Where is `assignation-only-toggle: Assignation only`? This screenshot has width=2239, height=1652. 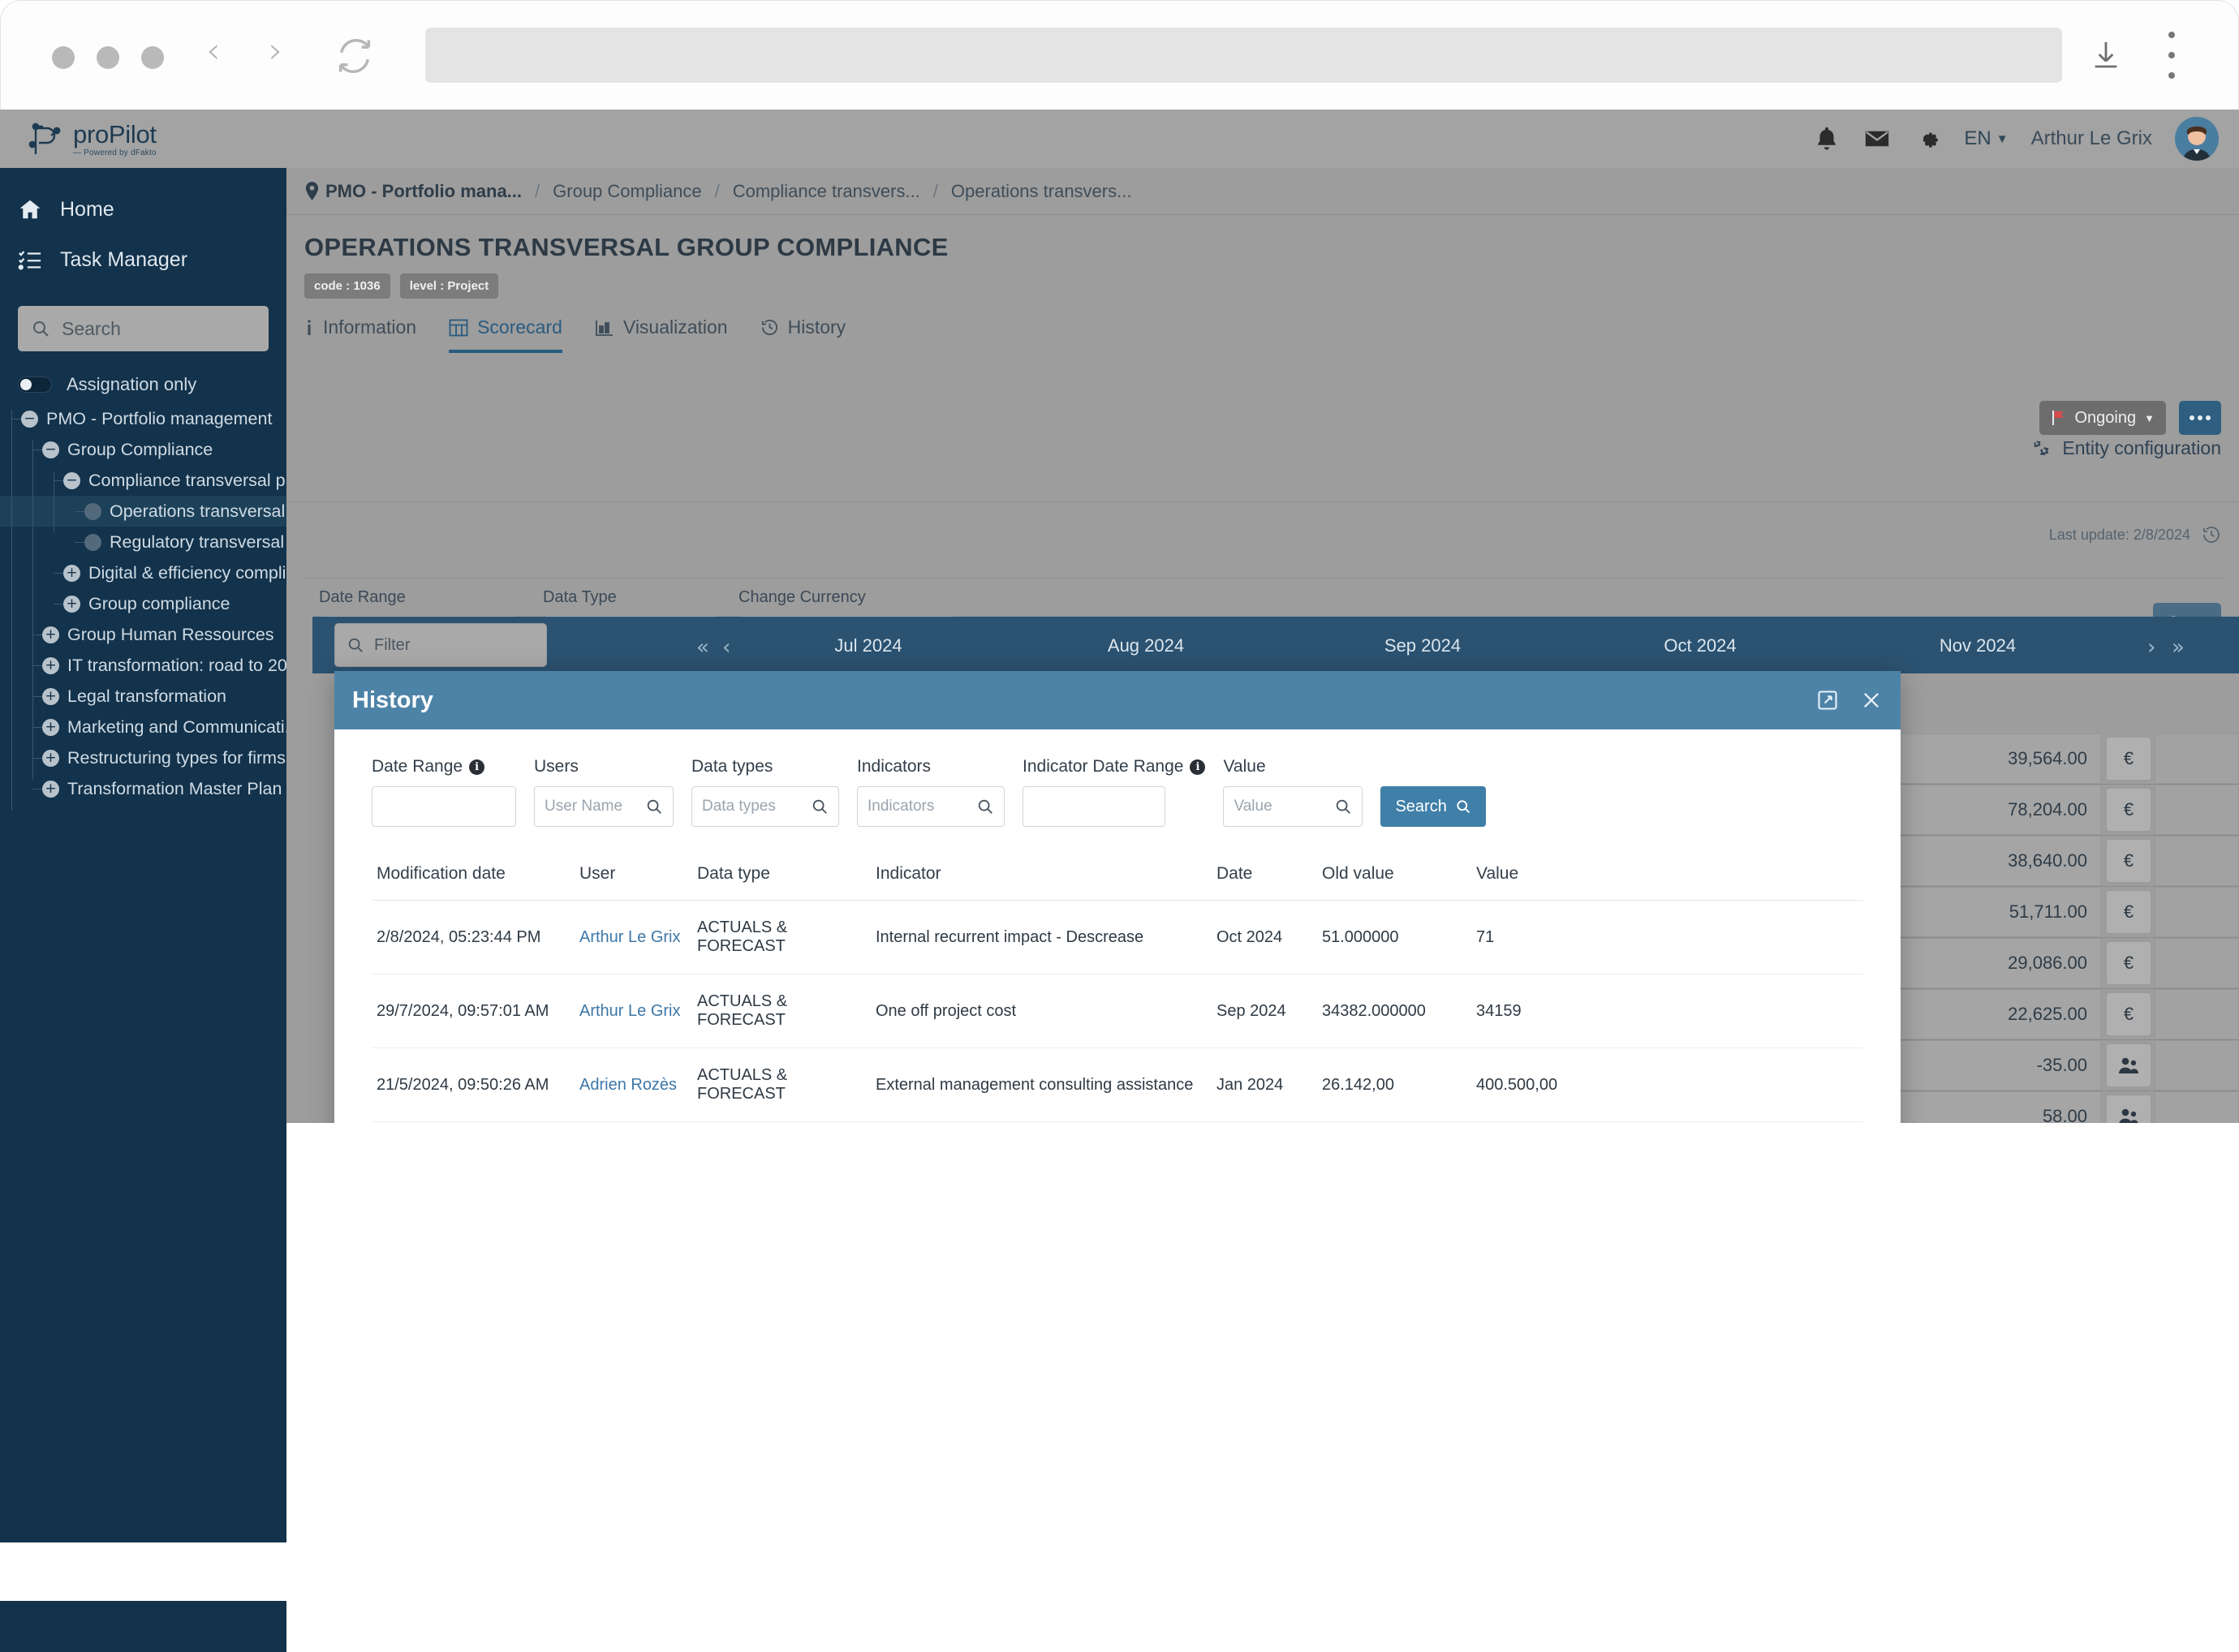 assignation-only-toggle: Assignation only is located at coordinates (152, 384).